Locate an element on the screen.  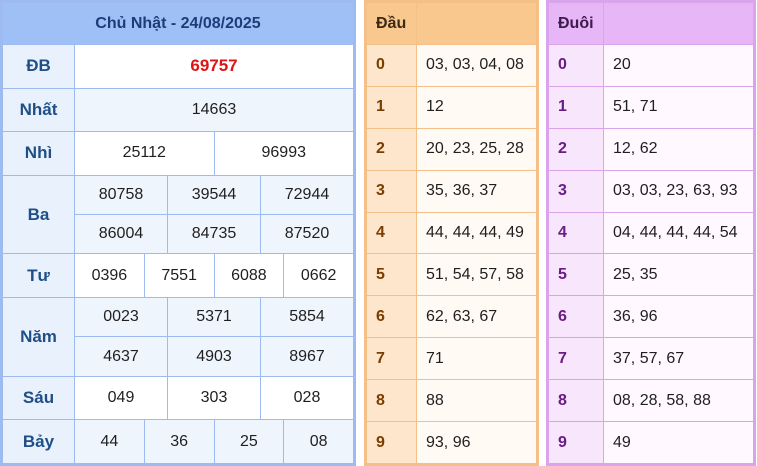
dau-digit: 8 is located at coordinates (391, 401).